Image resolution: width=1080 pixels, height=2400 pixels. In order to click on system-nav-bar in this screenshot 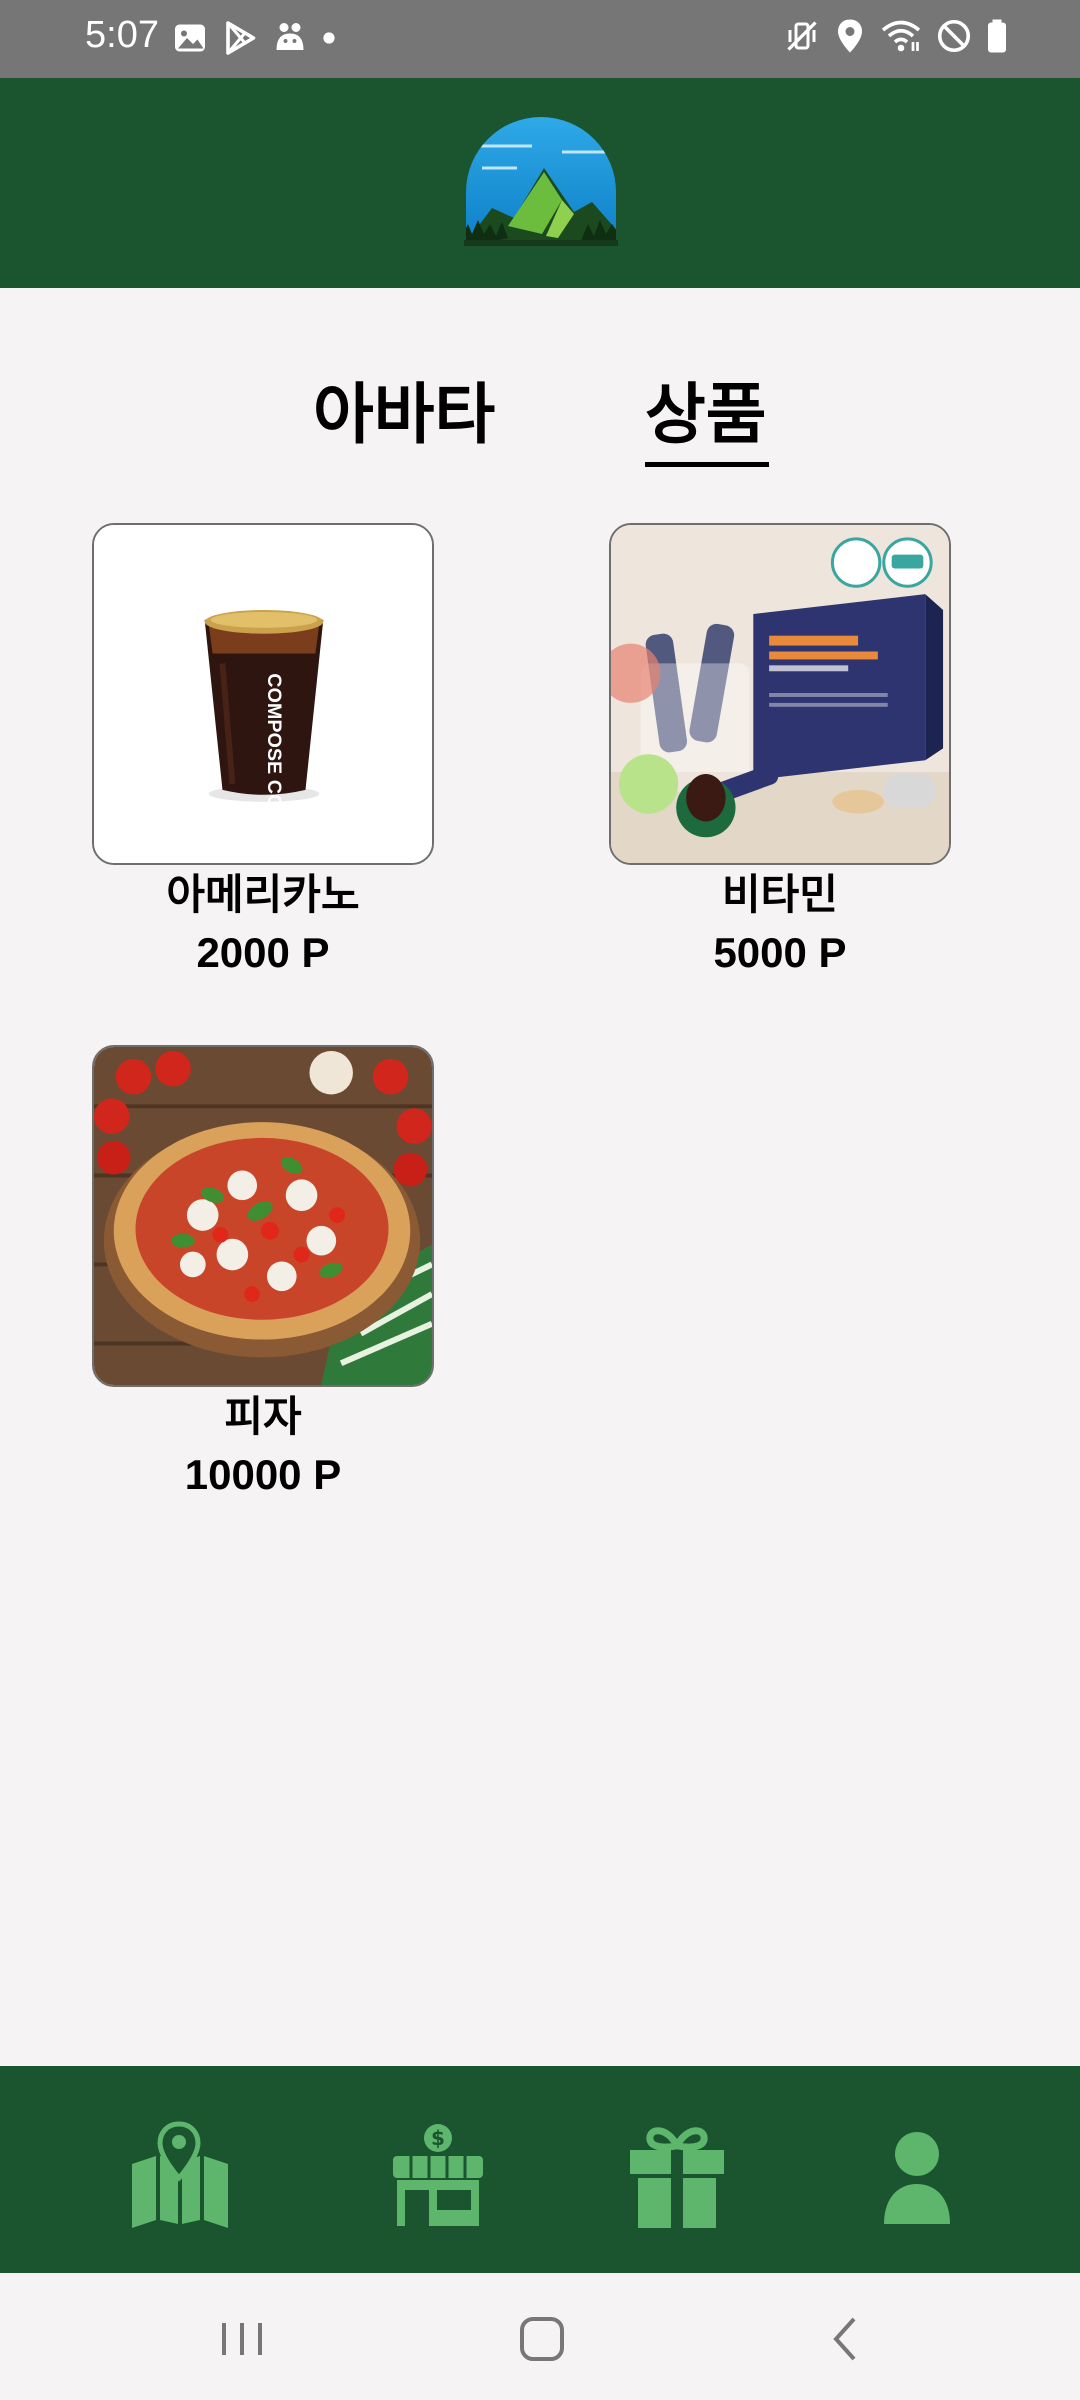, I will do `click(540, 2336)`.